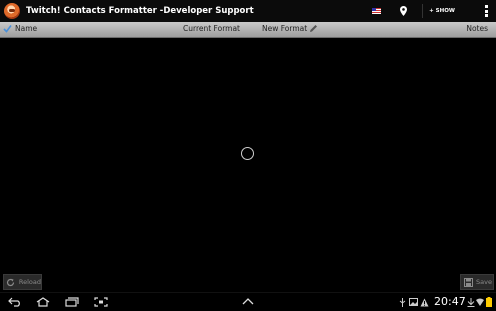 The image size is (496, 311). I want to click on warning-icon, so click(424, 302).